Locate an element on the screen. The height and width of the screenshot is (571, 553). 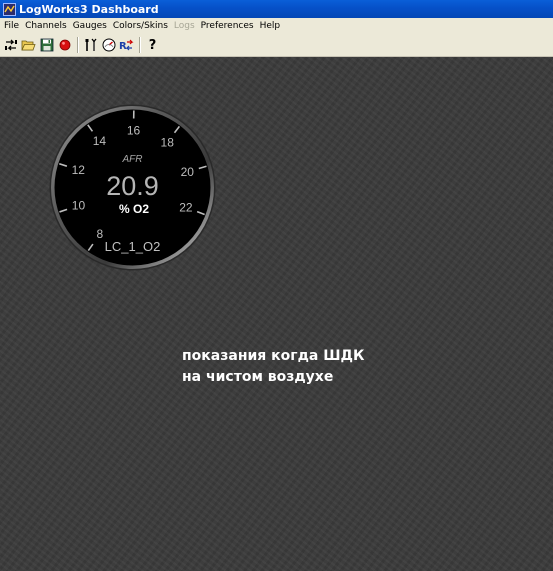
svg-text: R is located at coordinates (123, 46).